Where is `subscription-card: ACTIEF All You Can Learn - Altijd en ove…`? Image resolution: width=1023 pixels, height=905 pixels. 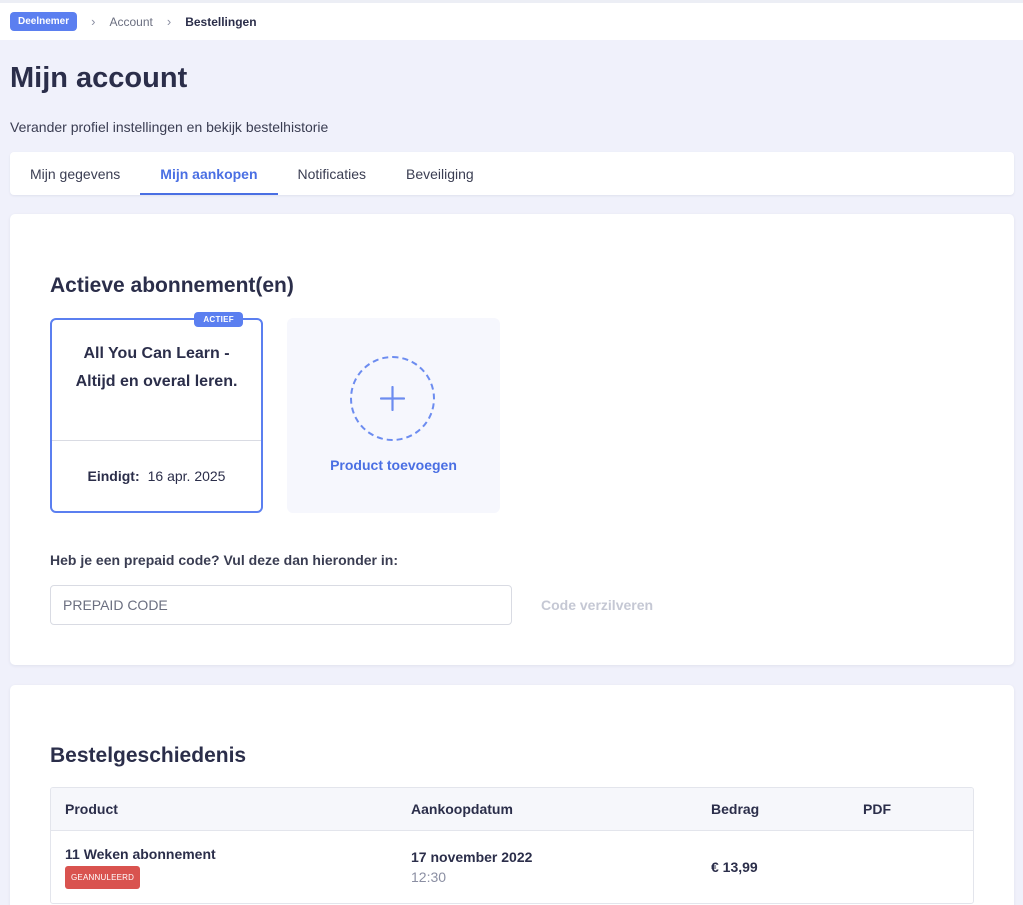 subscription-card: ACTIEF All You Can Learn - Altijd en ove… is located at coordinates (156, 412).